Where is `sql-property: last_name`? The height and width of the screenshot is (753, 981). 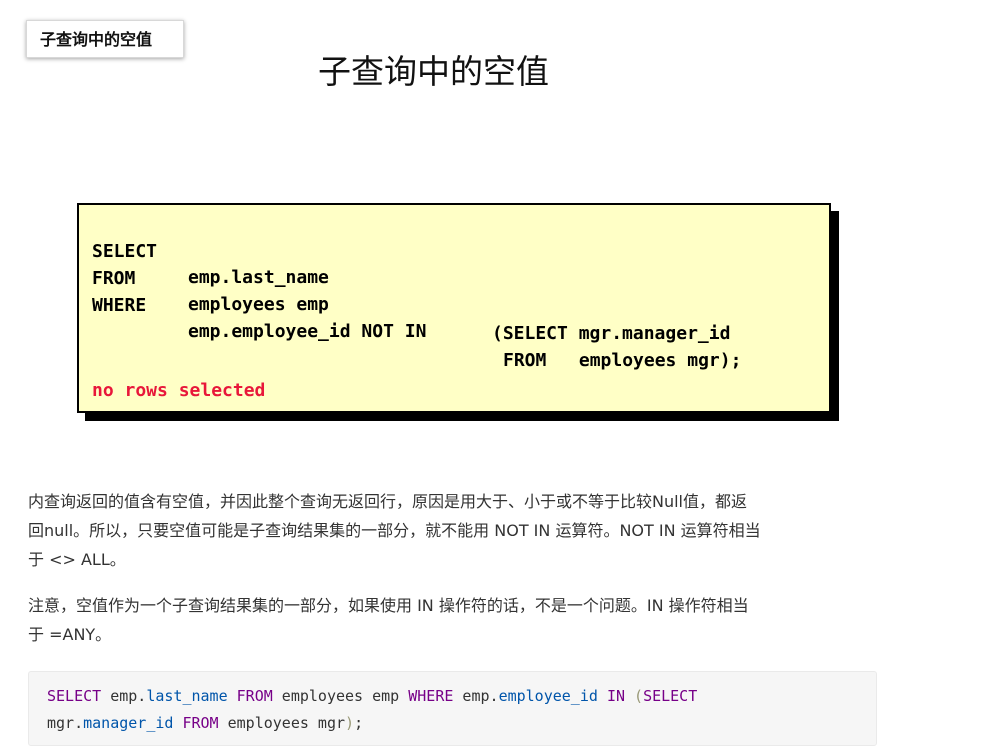
sql-property: last_name is located at coordinates (187, 696).